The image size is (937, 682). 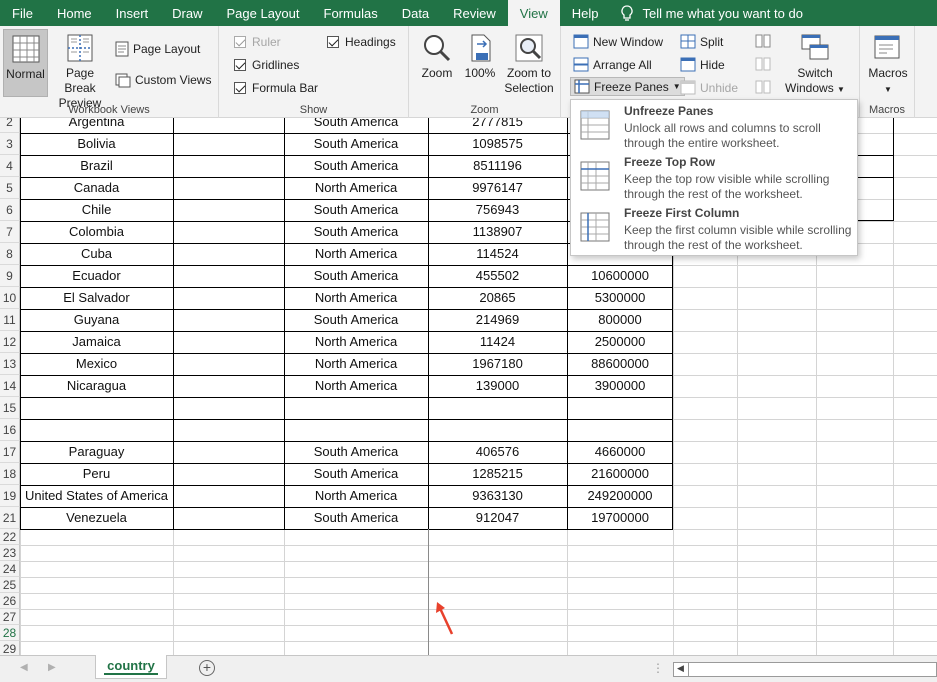 I want to click on tab-view: View, so click(x=533, y=13).